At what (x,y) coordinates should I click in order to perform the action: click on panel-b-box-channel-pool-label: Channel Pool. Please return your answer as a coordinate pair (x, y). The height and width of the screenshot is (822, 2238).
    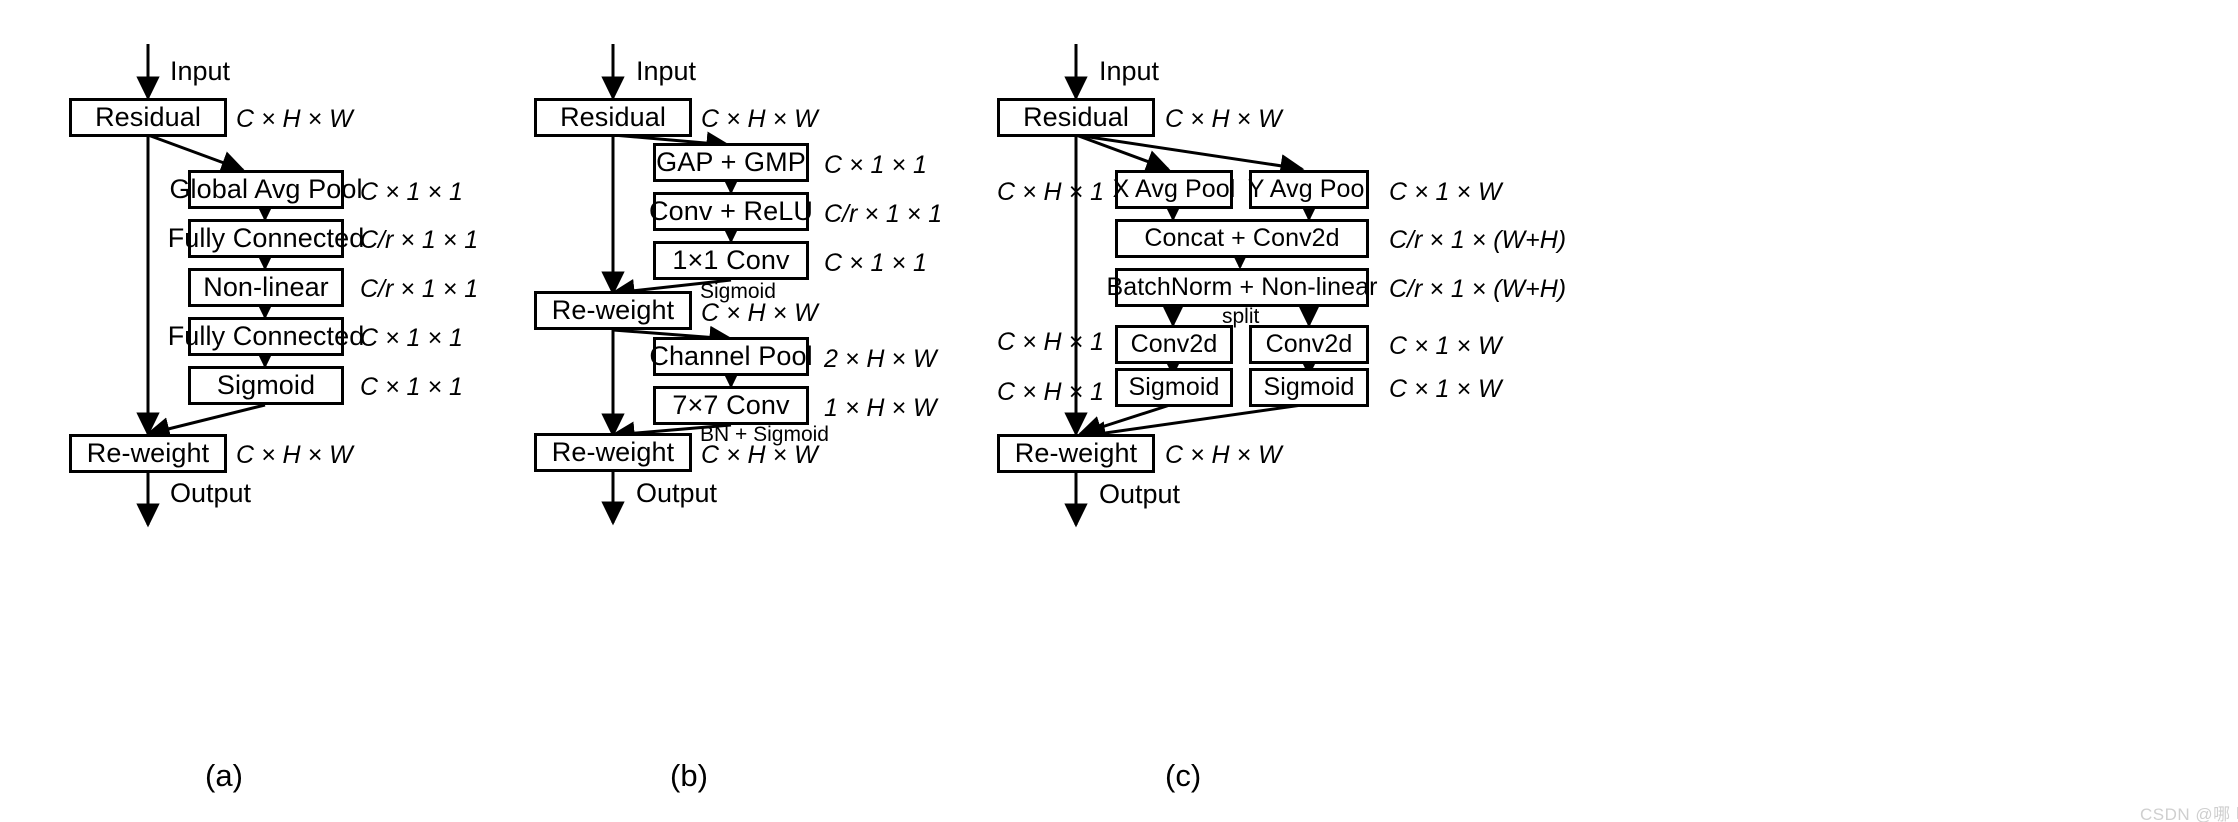
    Looking at the image, I should click on (731, 356).